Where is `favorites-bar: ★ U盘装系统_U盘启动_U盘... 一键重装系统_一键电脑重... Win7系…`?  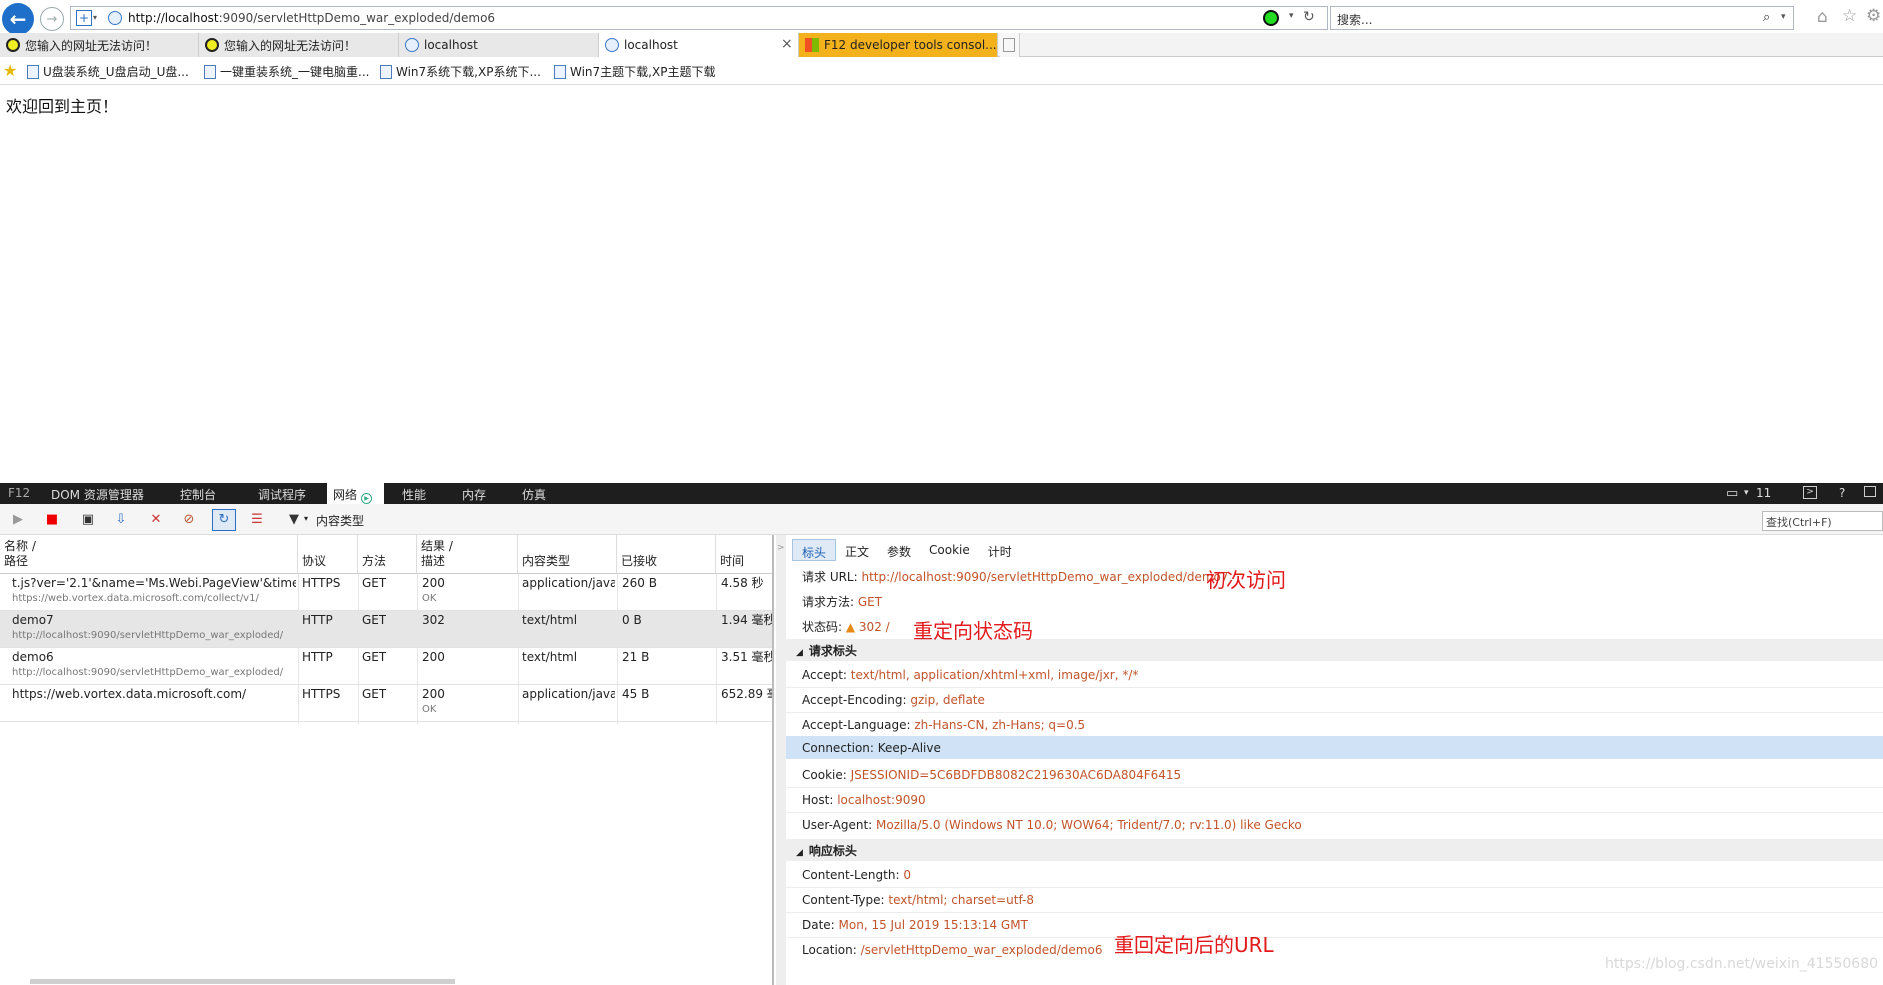 favorites-bar: ★ U盘装系统_U盘启动_U盘... 一键重装系统_一键电脑重... Win7系… is located at coordinates (941, 71).